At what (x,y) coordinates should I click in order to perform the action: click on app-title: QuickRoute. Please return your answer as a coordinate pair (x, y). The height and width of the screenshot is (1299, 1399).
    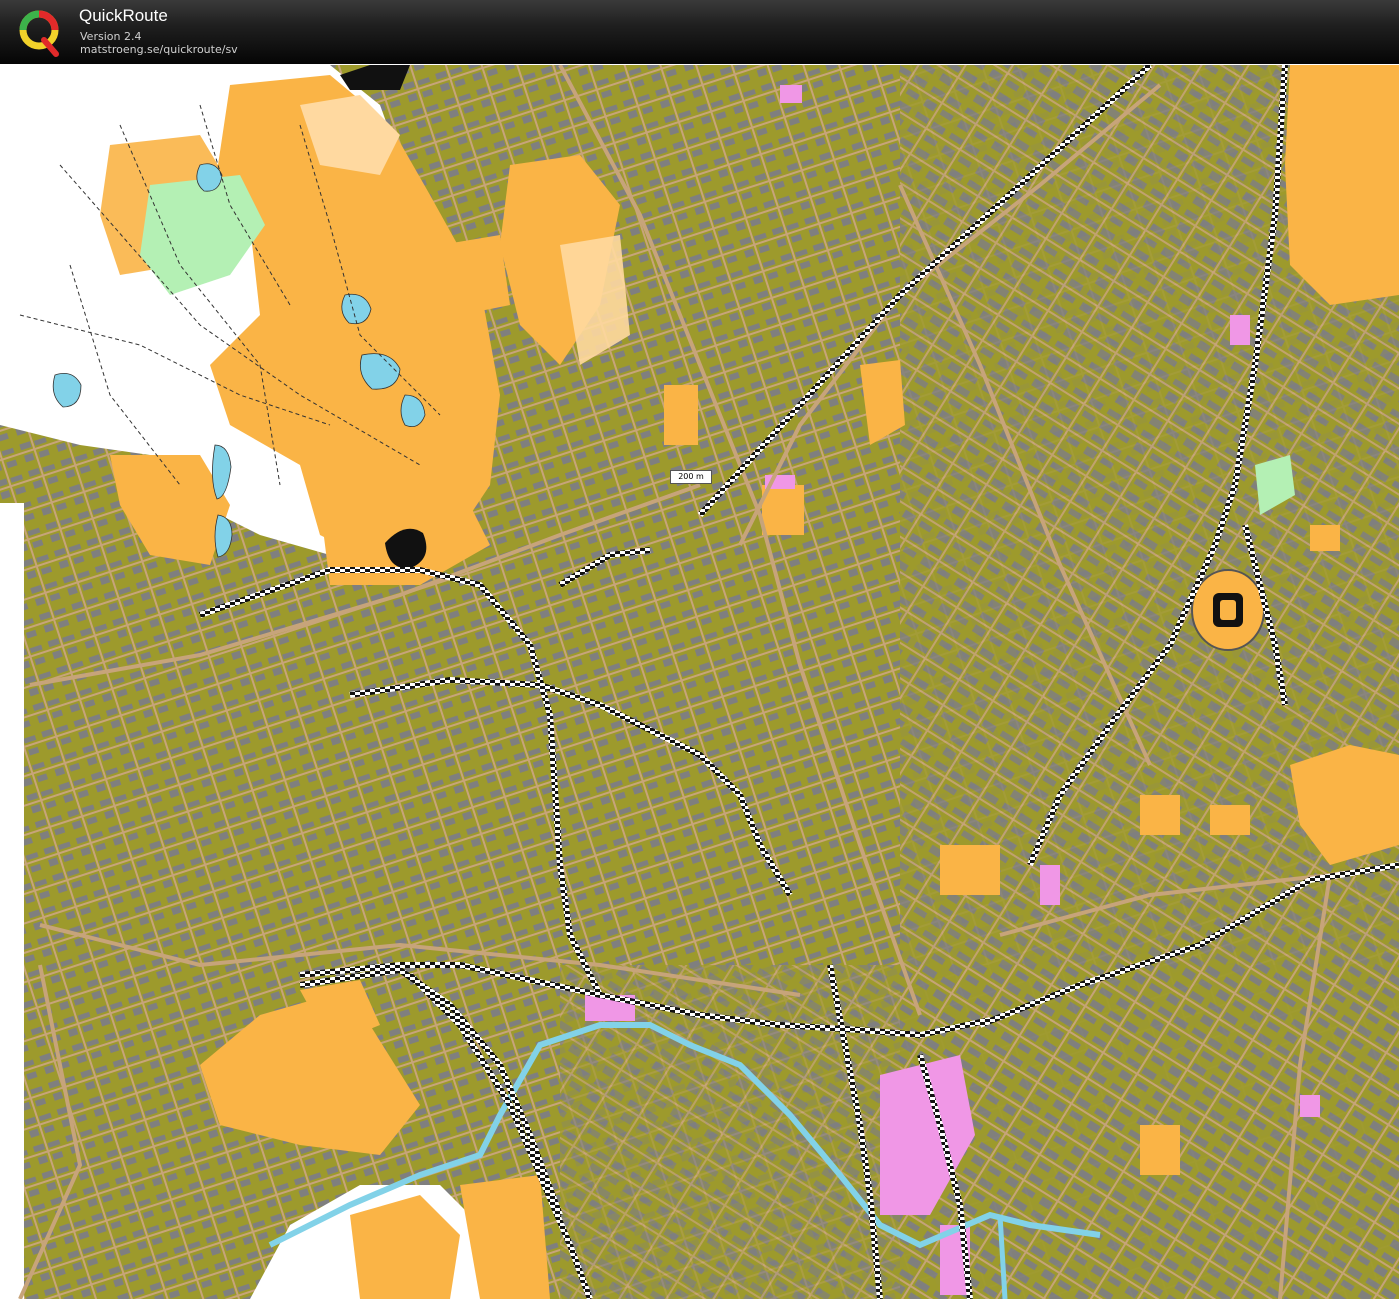
    Looking at the image, I should click on (123, 15).